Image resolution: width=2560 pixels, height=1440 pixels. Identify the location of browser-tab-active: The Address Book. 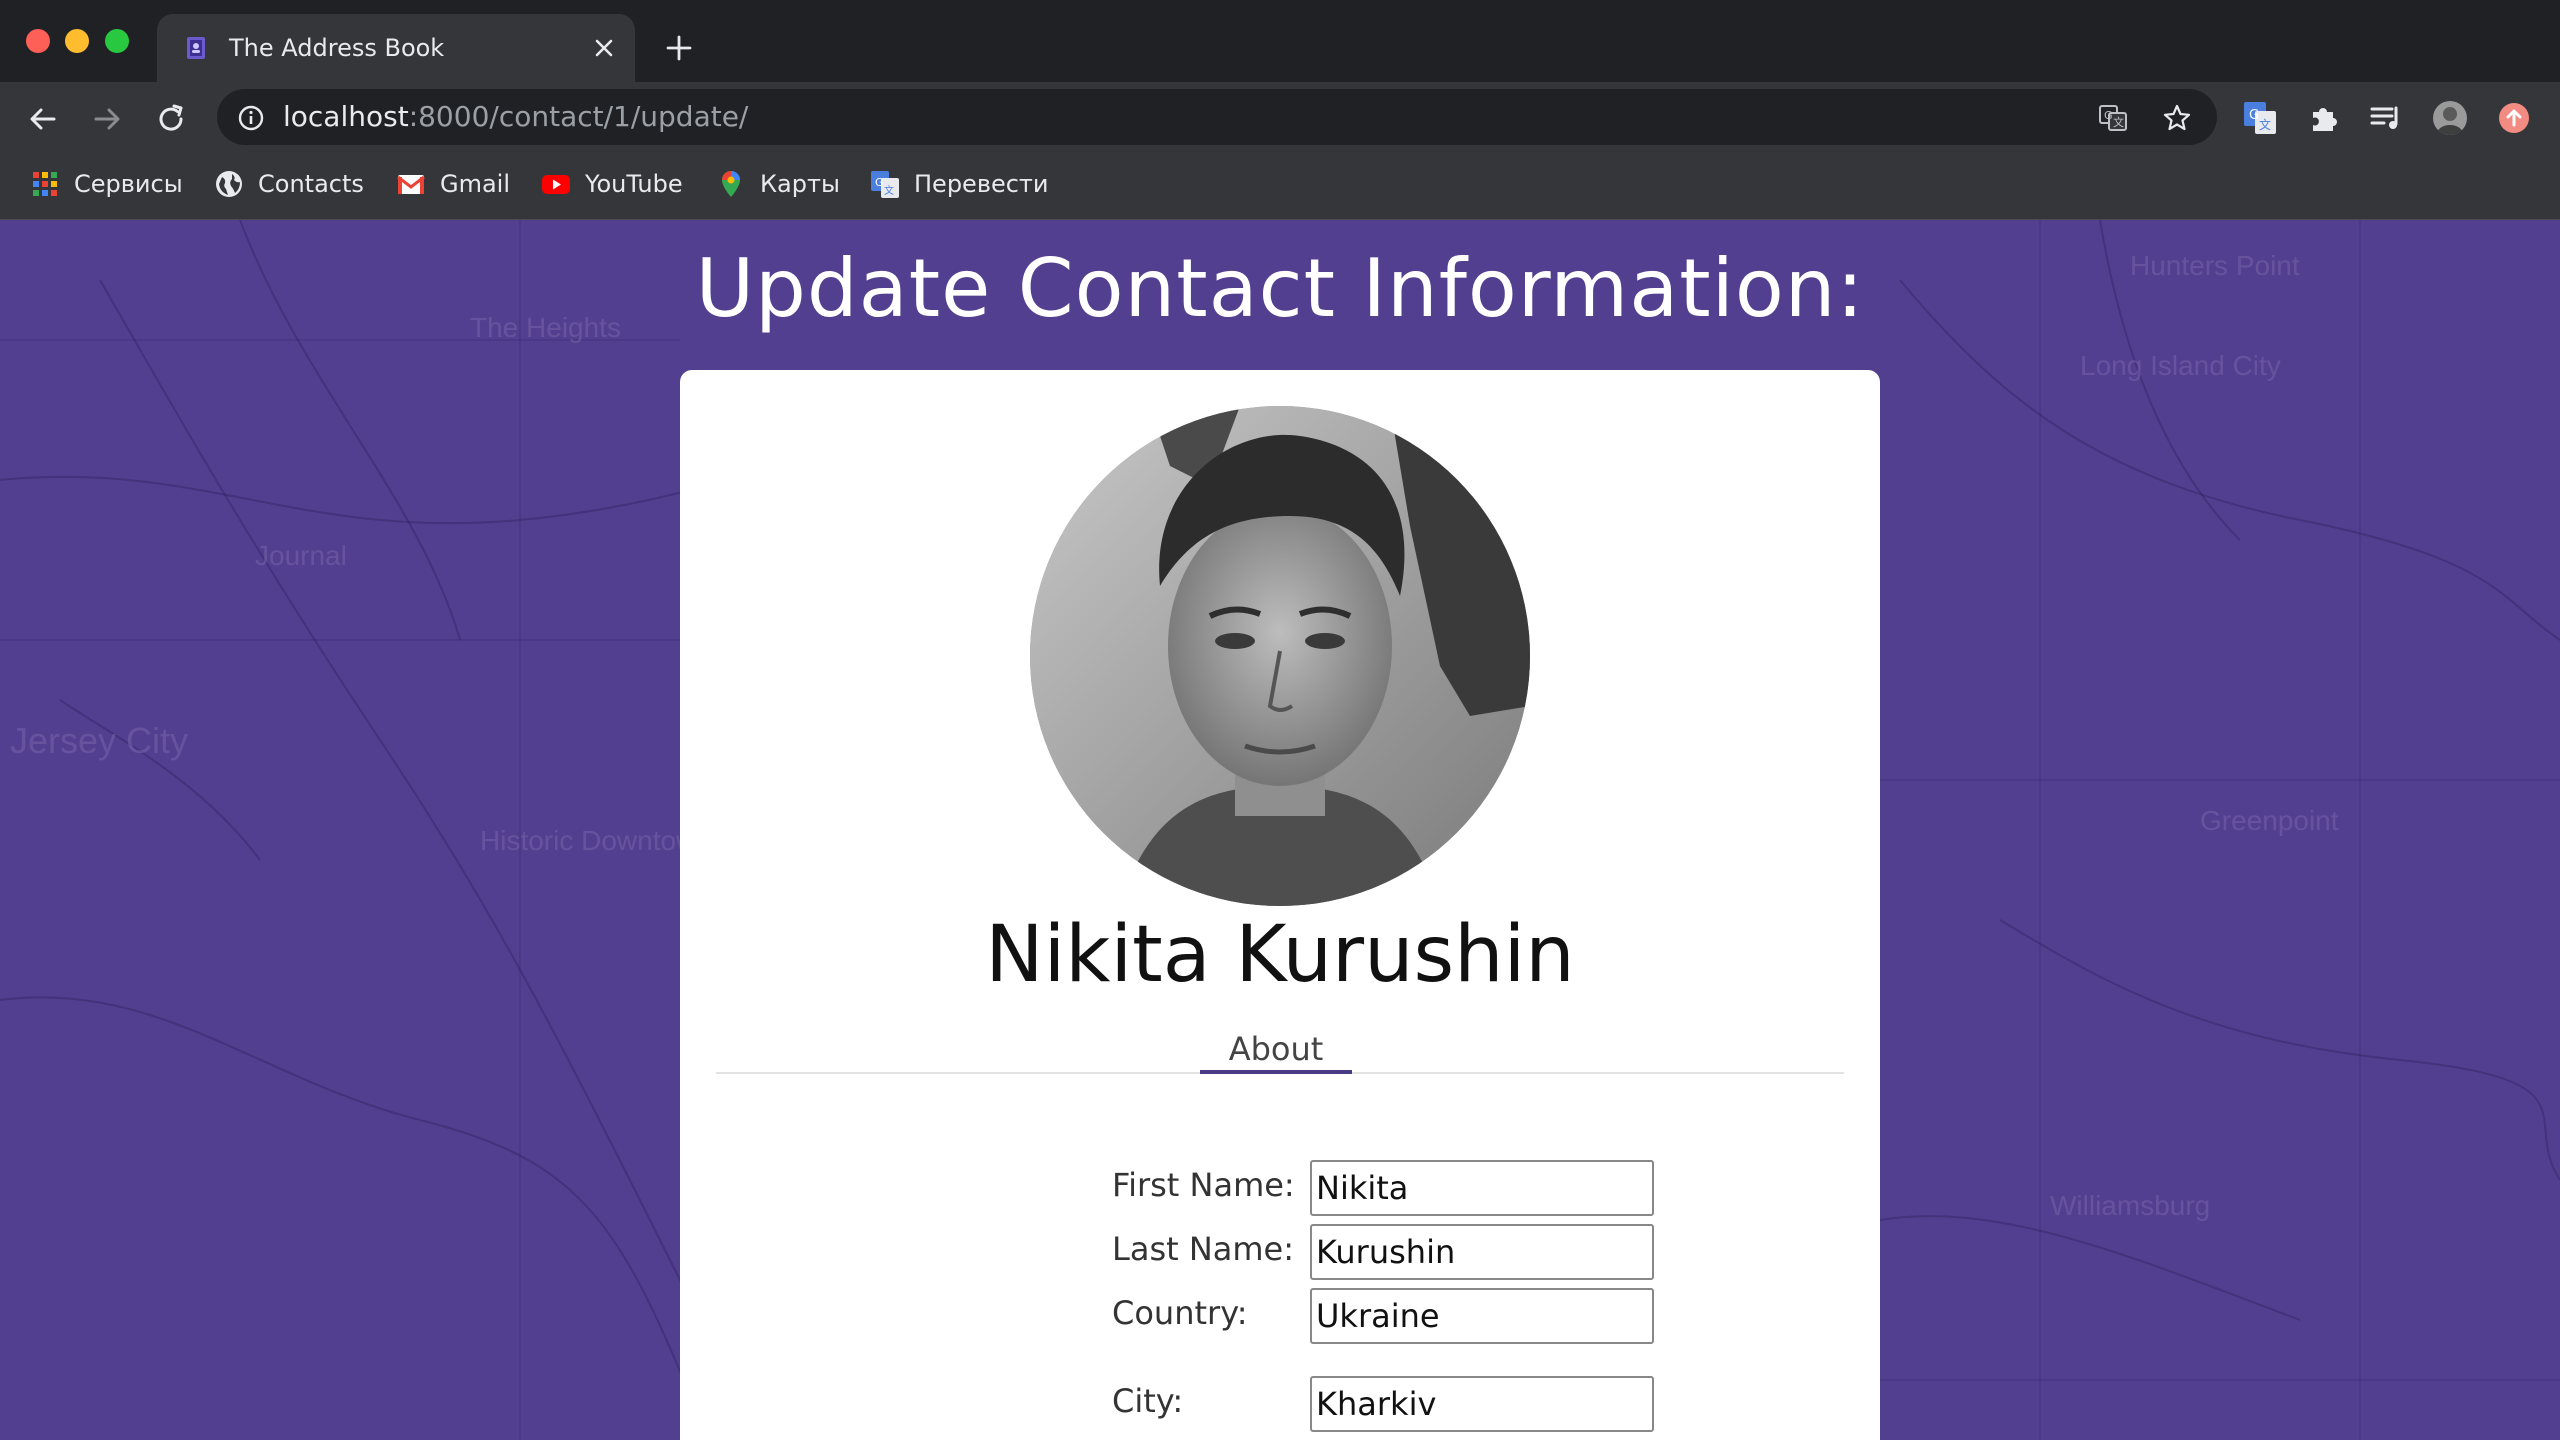
(396, 48).